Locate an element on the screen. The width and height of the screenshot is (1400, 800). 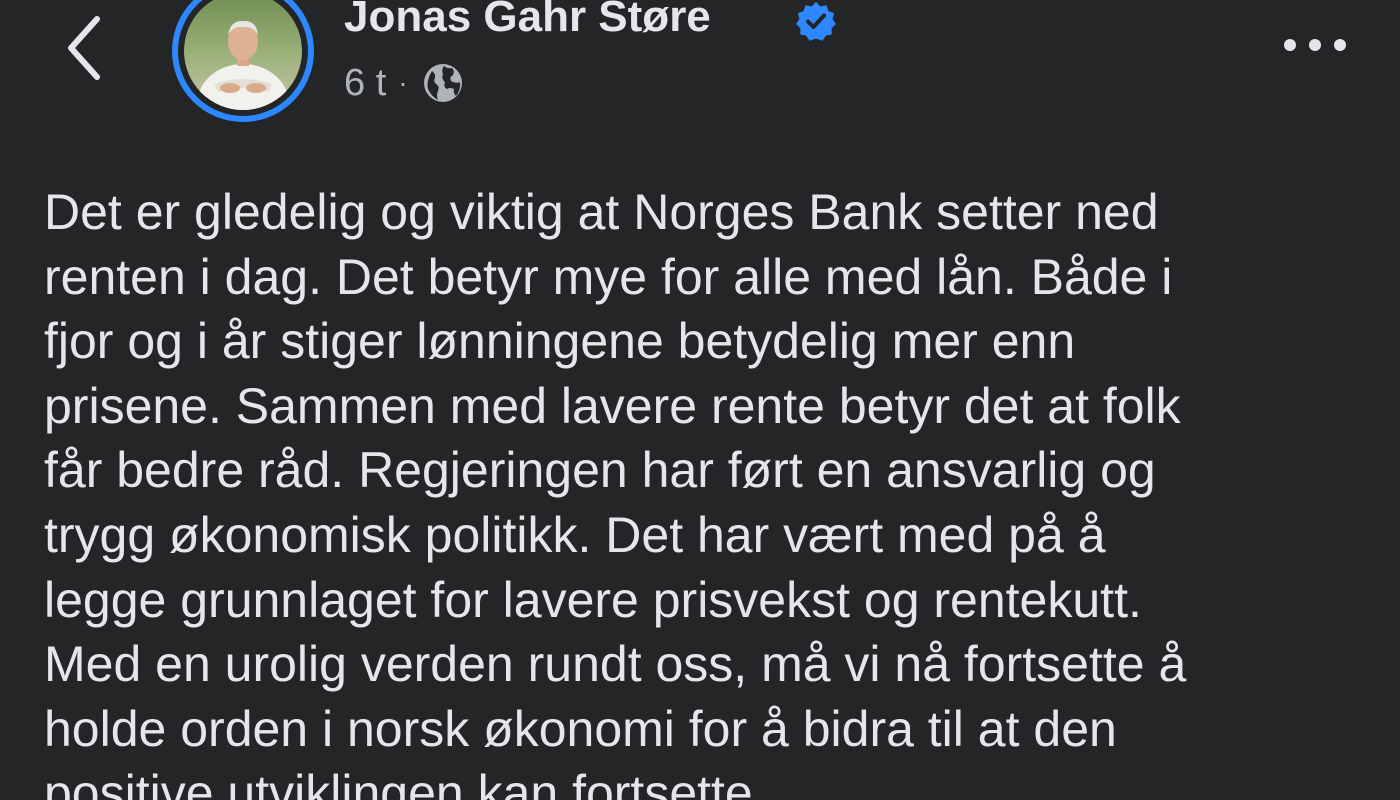
globe-icon is located at coordinates (443, 83).